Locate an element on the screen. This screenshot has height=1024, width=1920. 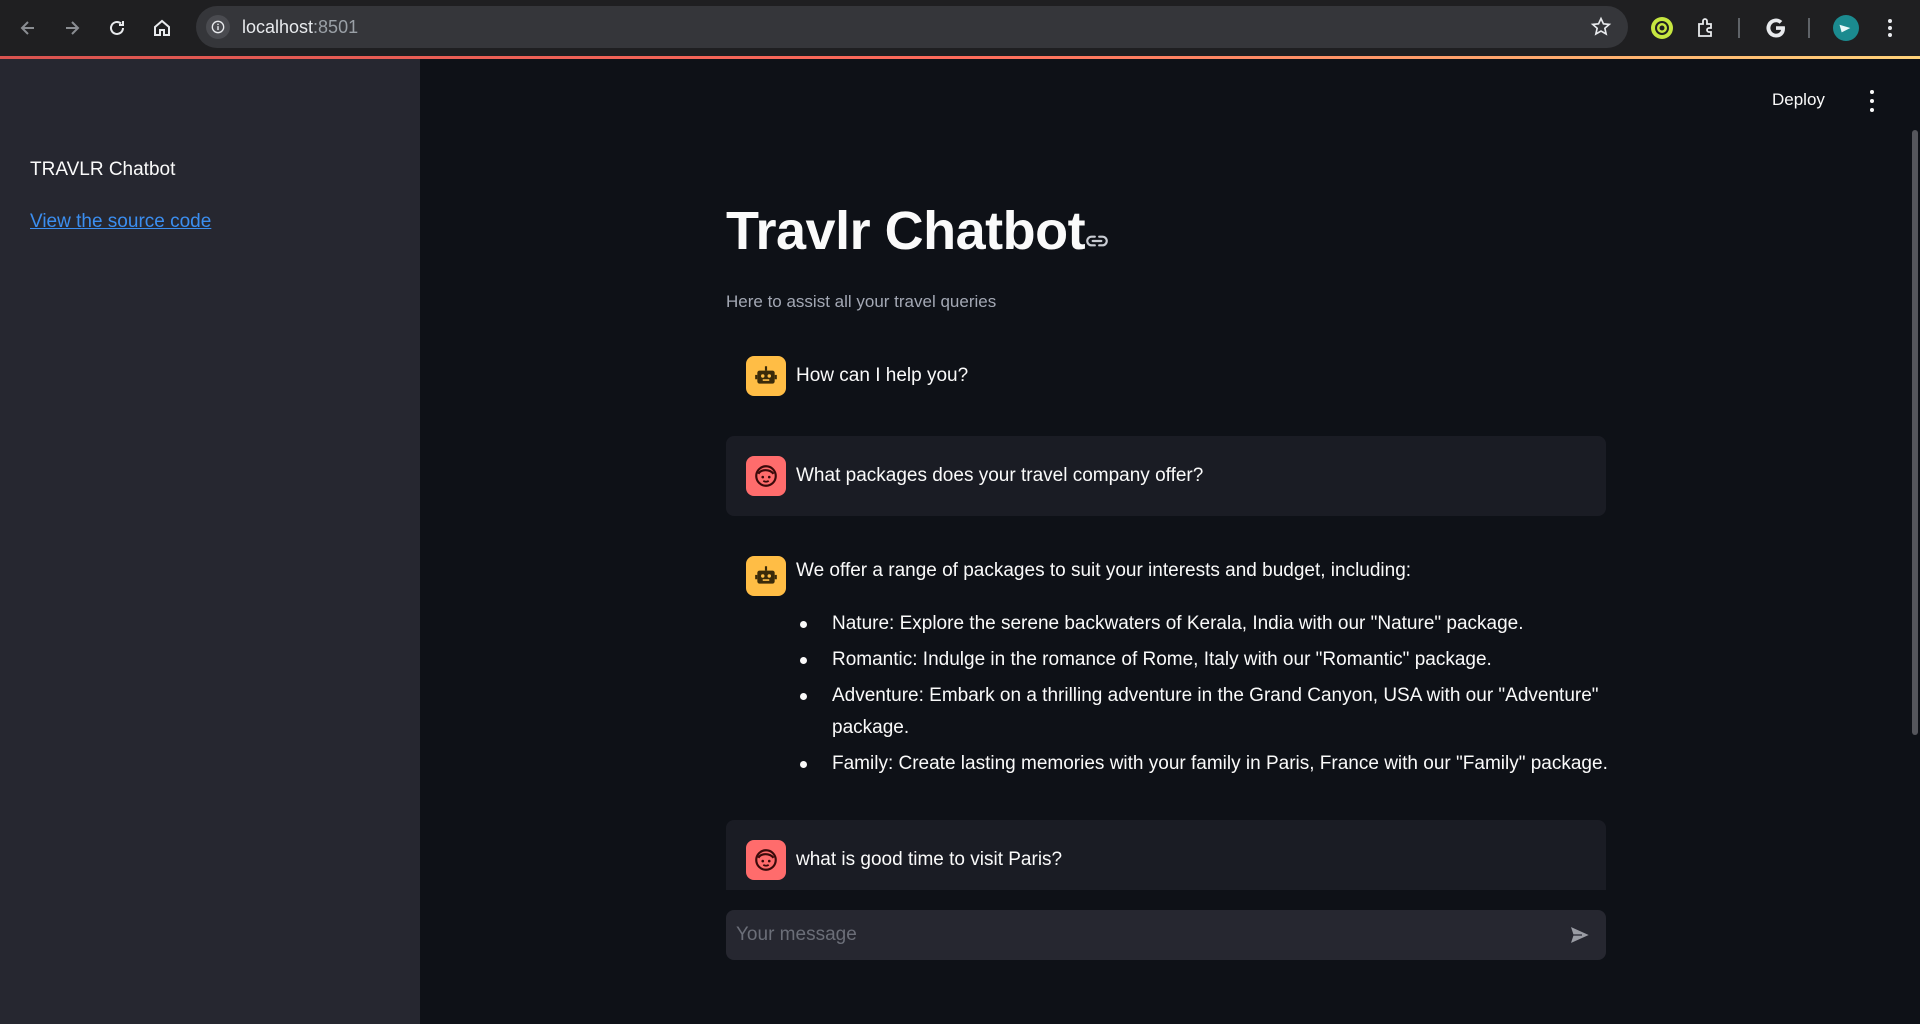
chat-message-input is located at coordinates (1136, 935).